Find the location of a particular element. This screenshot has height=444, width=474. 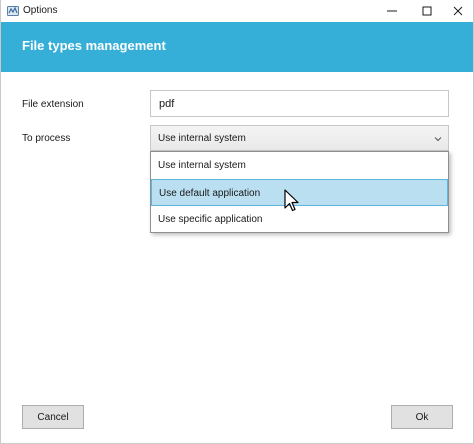

cancel-button: Cancel is located at coordinates (53, 417).